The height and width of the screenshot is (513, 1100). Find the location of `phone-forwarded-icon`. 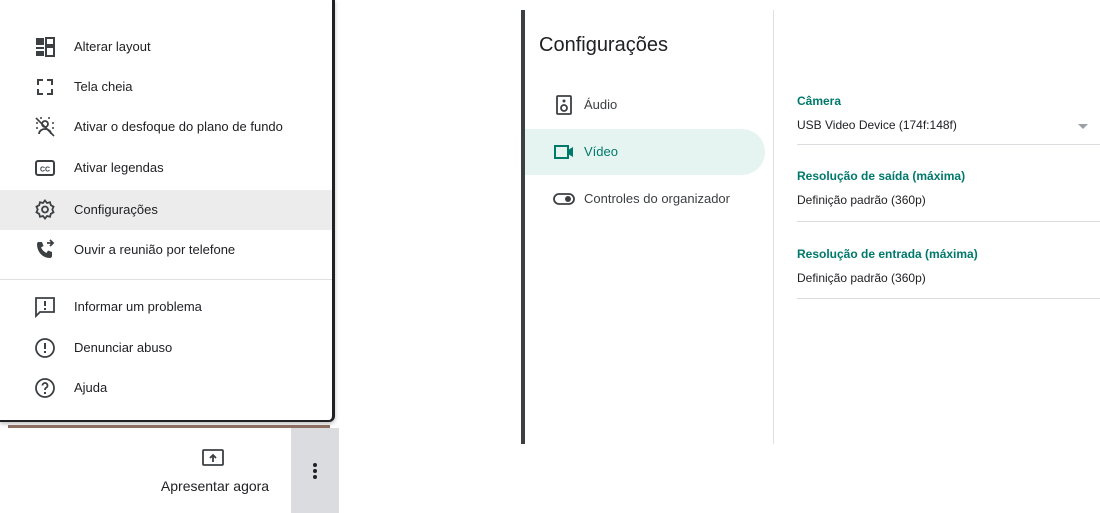

phone-forwarded-icon is located at coordinates (46, 248).